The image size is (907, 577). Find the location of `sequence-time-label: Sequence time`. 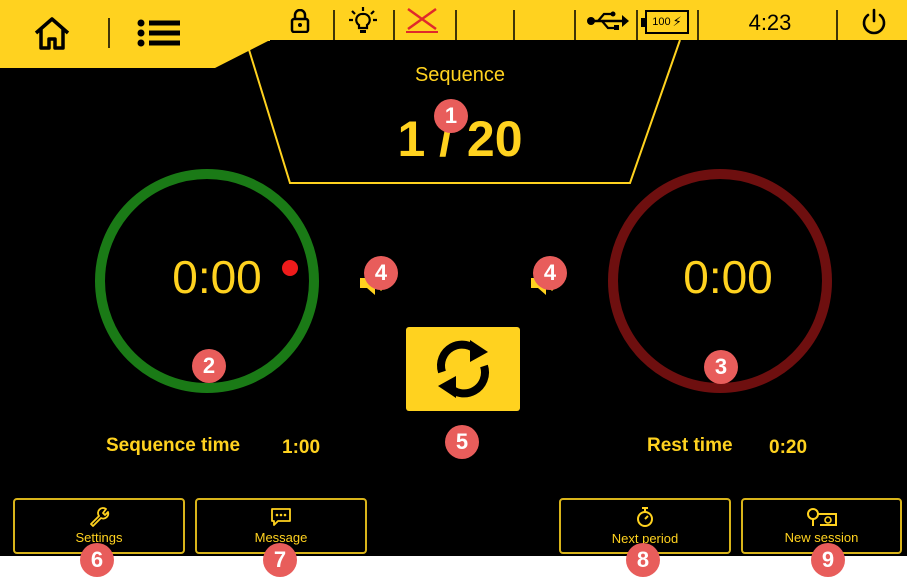

sequence-time-label: Sequence time is located at coordinates (173, 445).